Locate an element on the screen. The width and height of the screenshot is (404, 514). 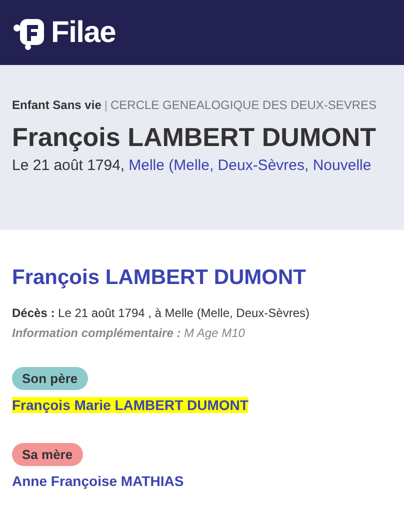
role-badge: Sa mère is located at coordinates (47, 454).